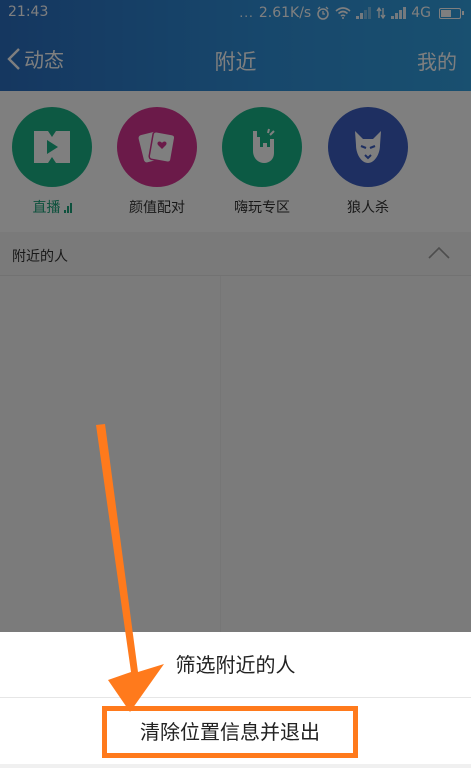 Image resolution: width=471 pixels, height=768 pixels. Describe the element at coordinates (230, 732) in the screenshot. I see `clear-location-exit-button: 清除位置信息并退出` at that location.